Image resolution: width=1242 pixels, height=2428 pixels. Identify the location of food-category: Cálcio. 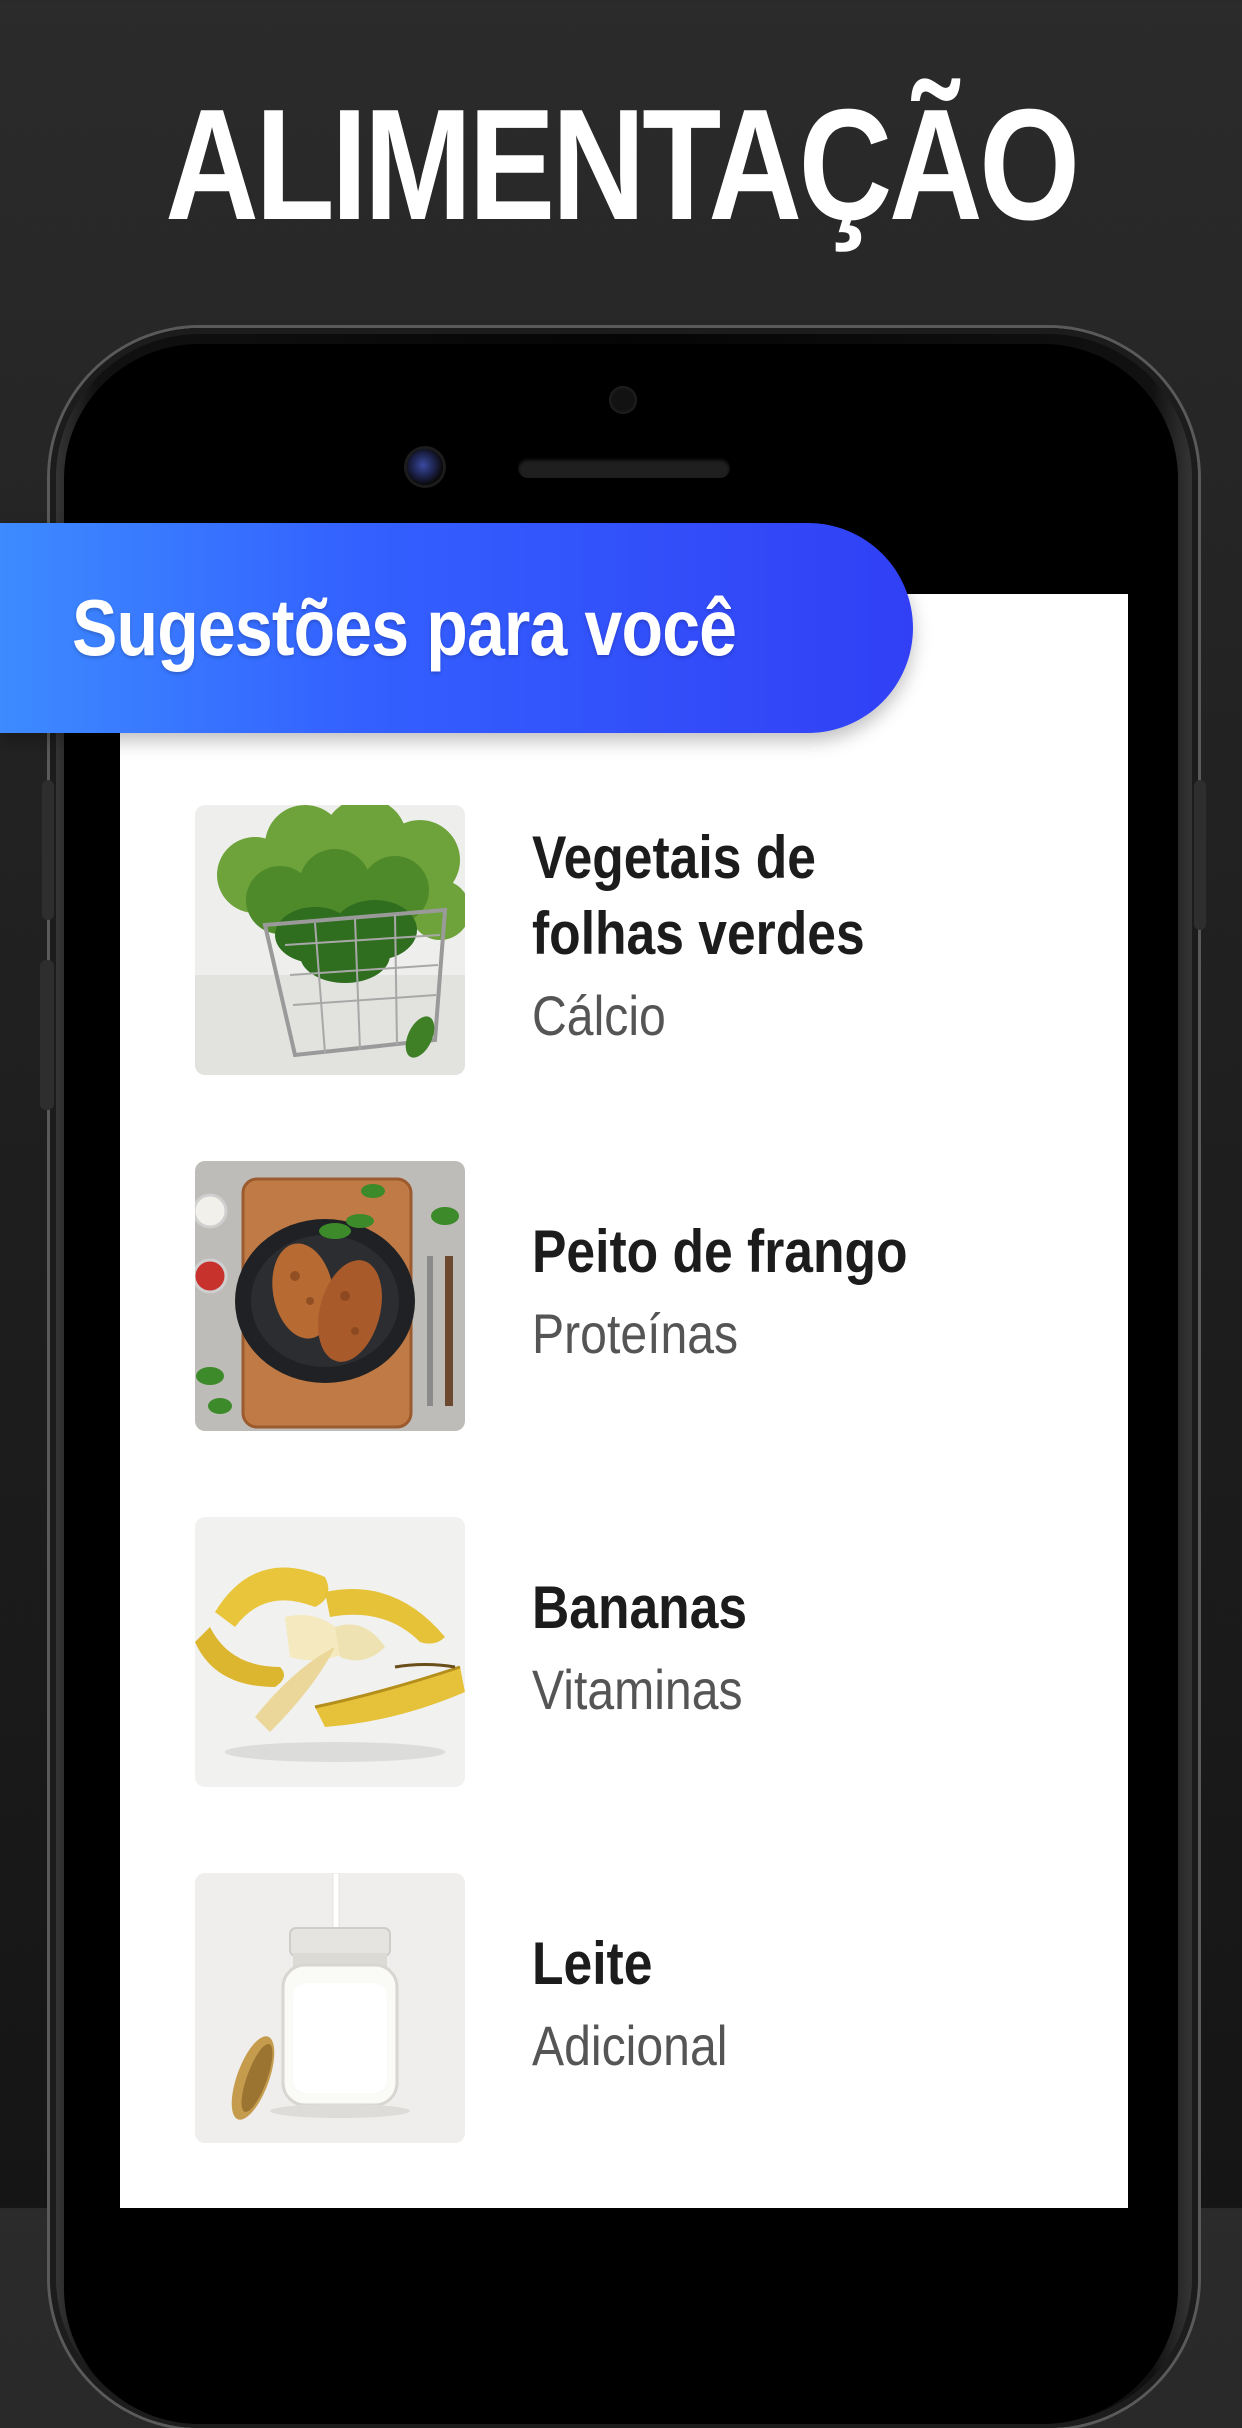
(599, 1015).